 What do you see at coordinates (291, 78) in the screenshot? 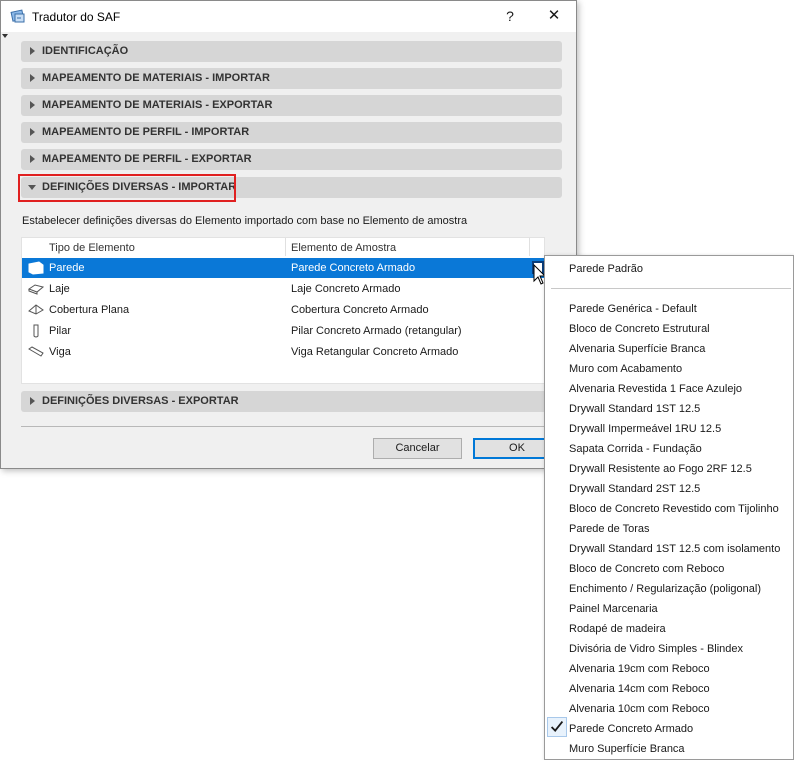
I see `section-material-mapping-import: MAPEAMENTO DE MATERIAIS - IMPORTAR` at bounding box center [291, 78].